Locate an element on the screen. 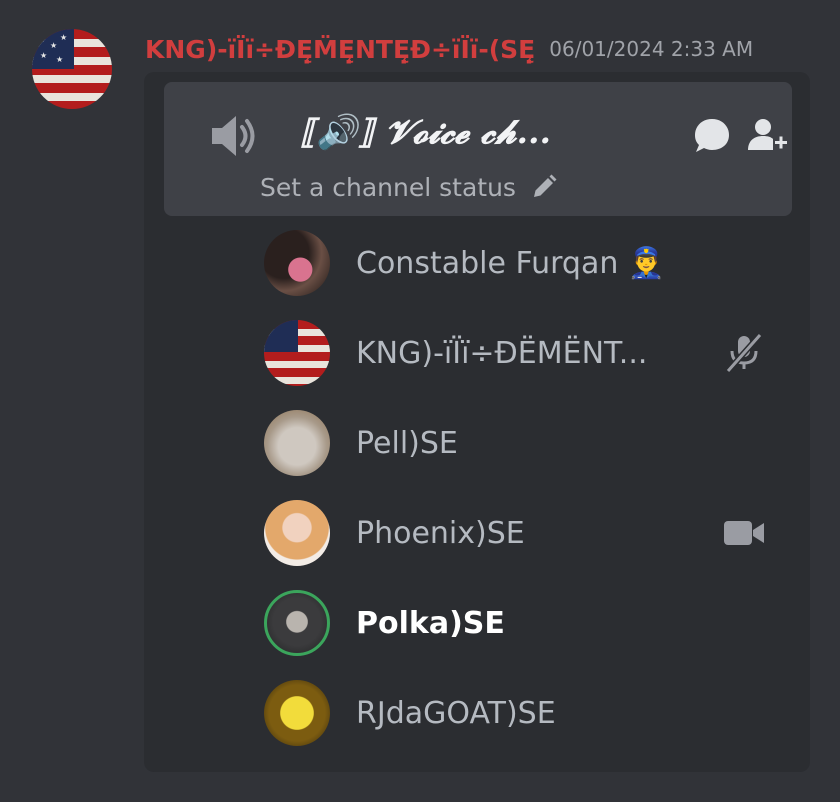 Image resolution: width=840 pixels, height=802 pixels. member-avatar-speaking is located at coordinates (297, 623).